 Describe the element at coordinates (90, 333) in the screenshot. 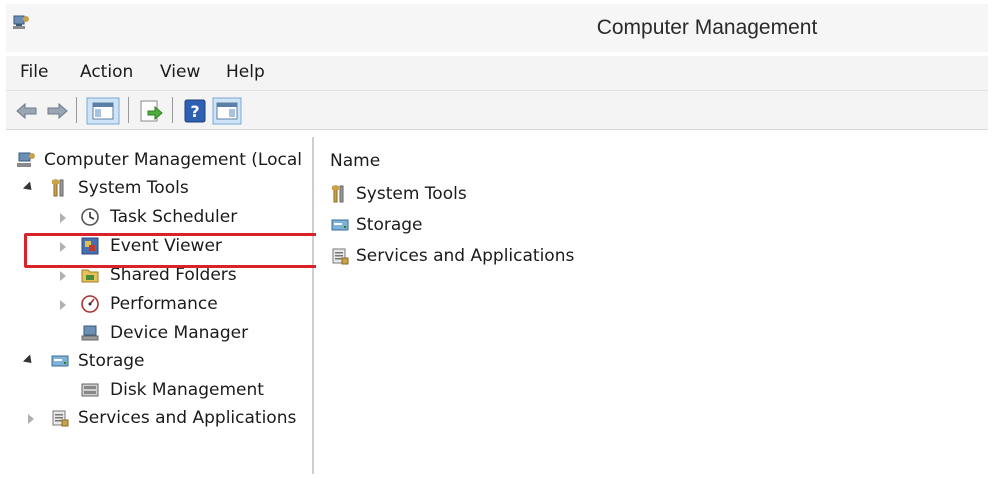

I see `device-manager-icon` at that location.